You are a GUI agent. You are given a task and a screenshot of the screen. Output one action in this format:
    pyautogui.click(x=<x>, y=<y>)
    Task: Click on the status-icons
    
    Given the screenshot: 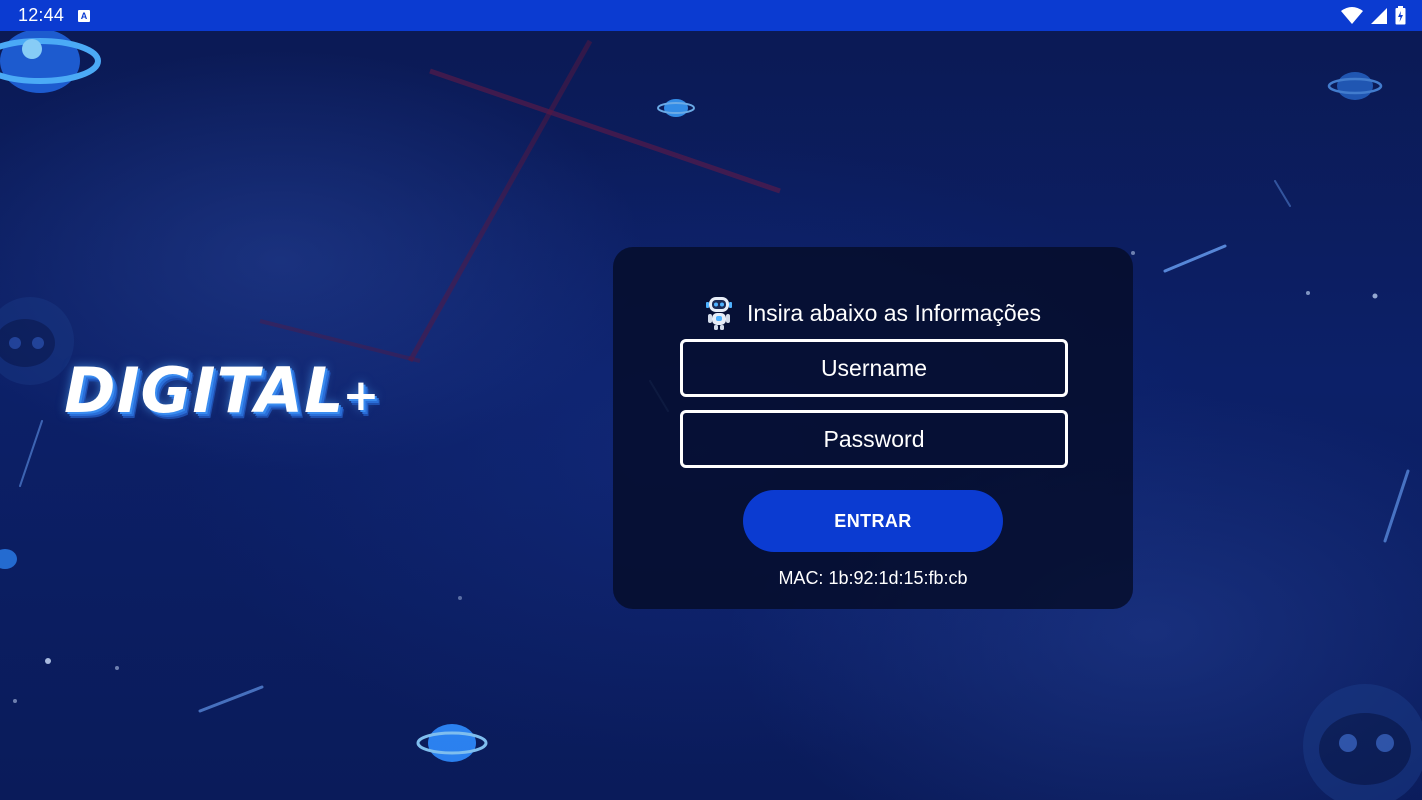 What is the action you would take?
    pyautogui.click(x=1373, y=15)
    